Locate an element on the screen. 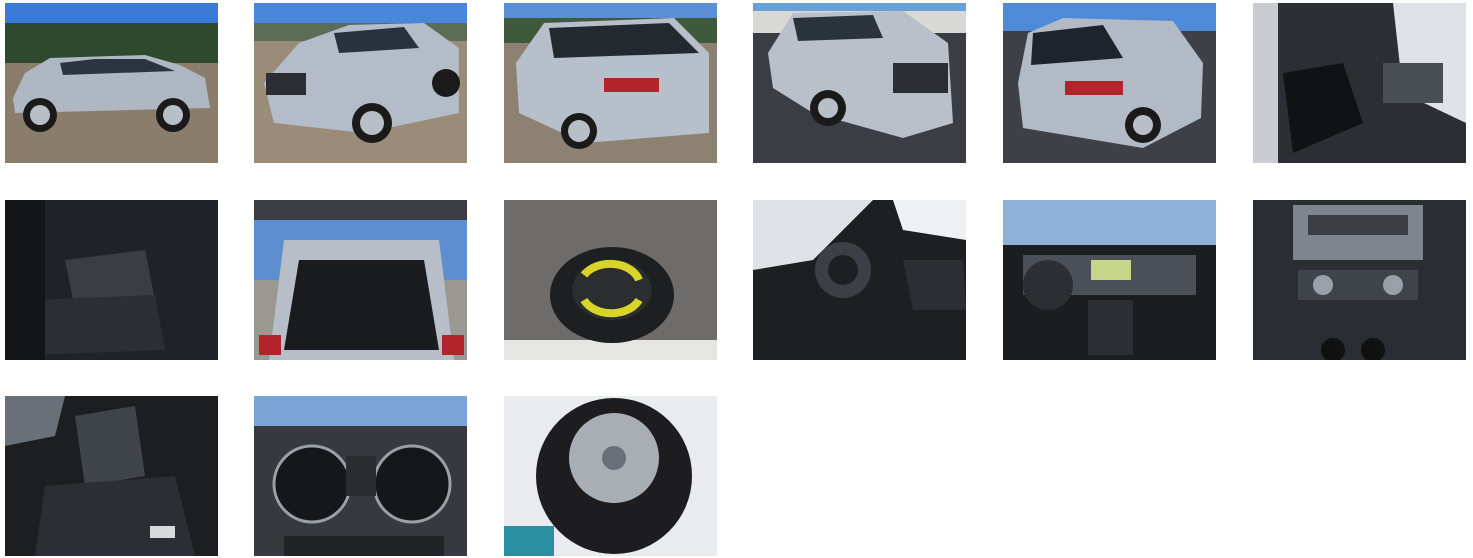 Image resolution: width=1473 pixels, height=558 pixels. car-photo-interior-dashboard-front is located at coordinates (1109, 280).